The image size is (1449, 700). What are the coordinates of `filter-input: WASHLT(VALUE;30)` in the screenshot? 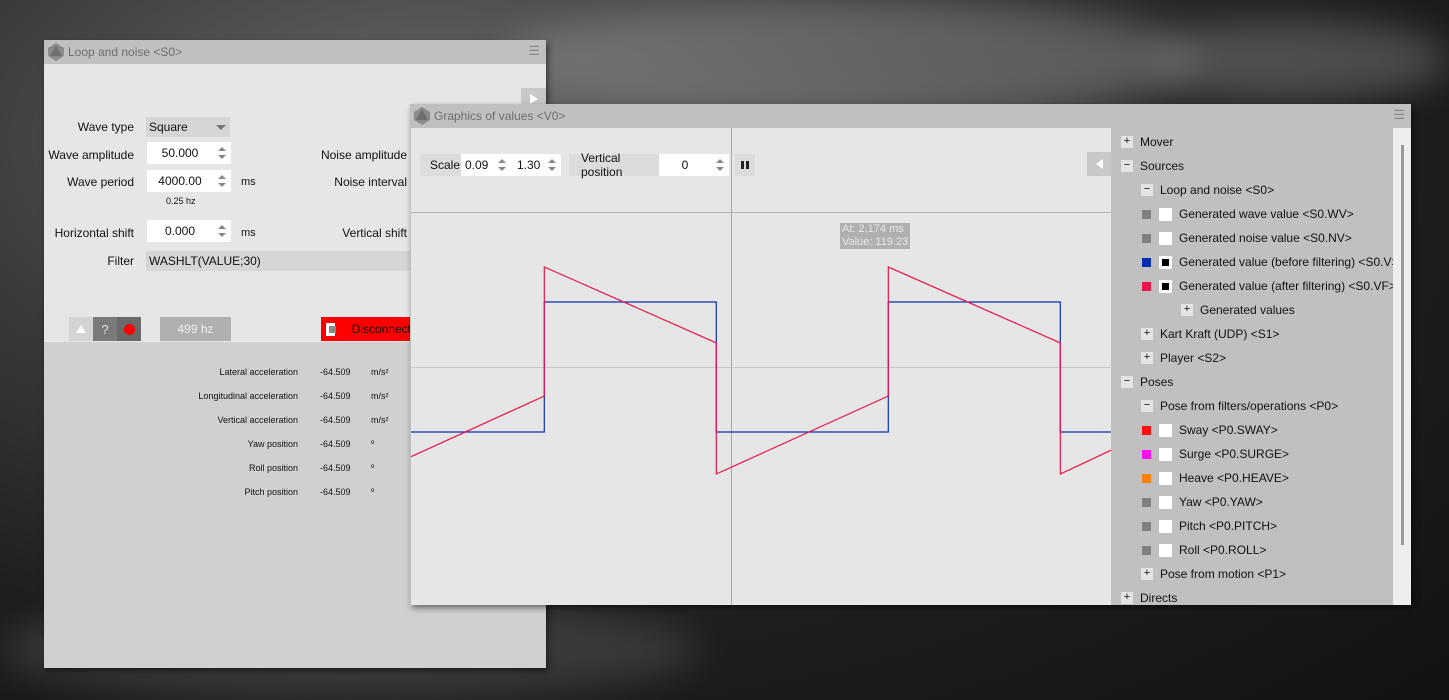 It's located at (281, 261).